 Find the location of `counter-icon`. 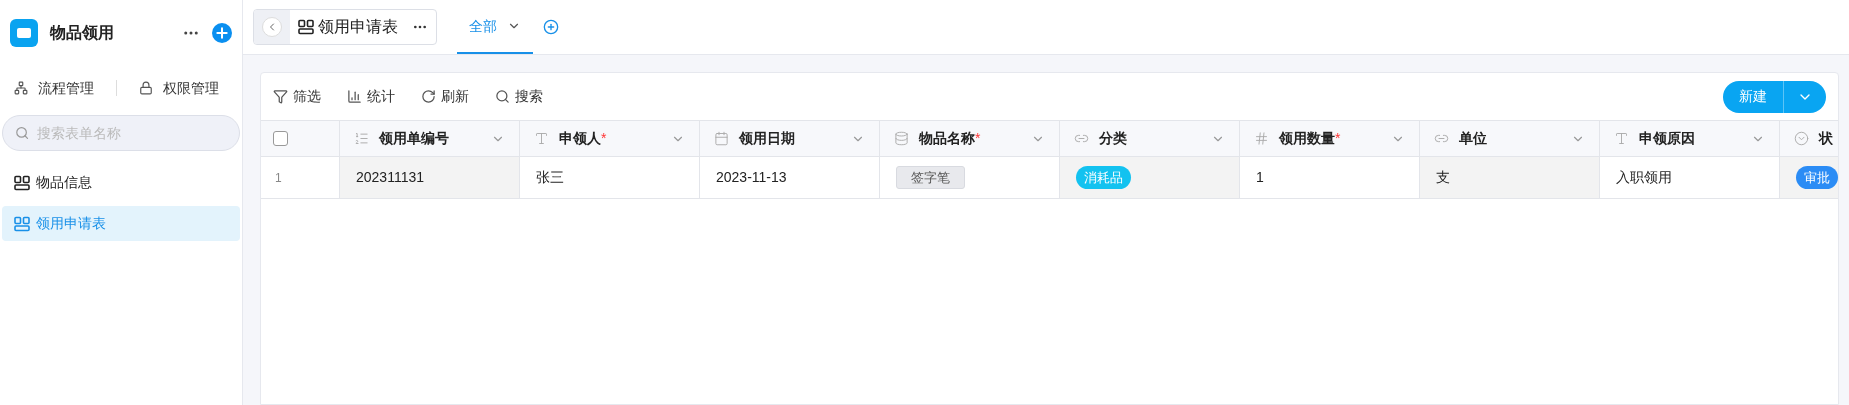

counter-icon is located at coordinates (1261, 138).